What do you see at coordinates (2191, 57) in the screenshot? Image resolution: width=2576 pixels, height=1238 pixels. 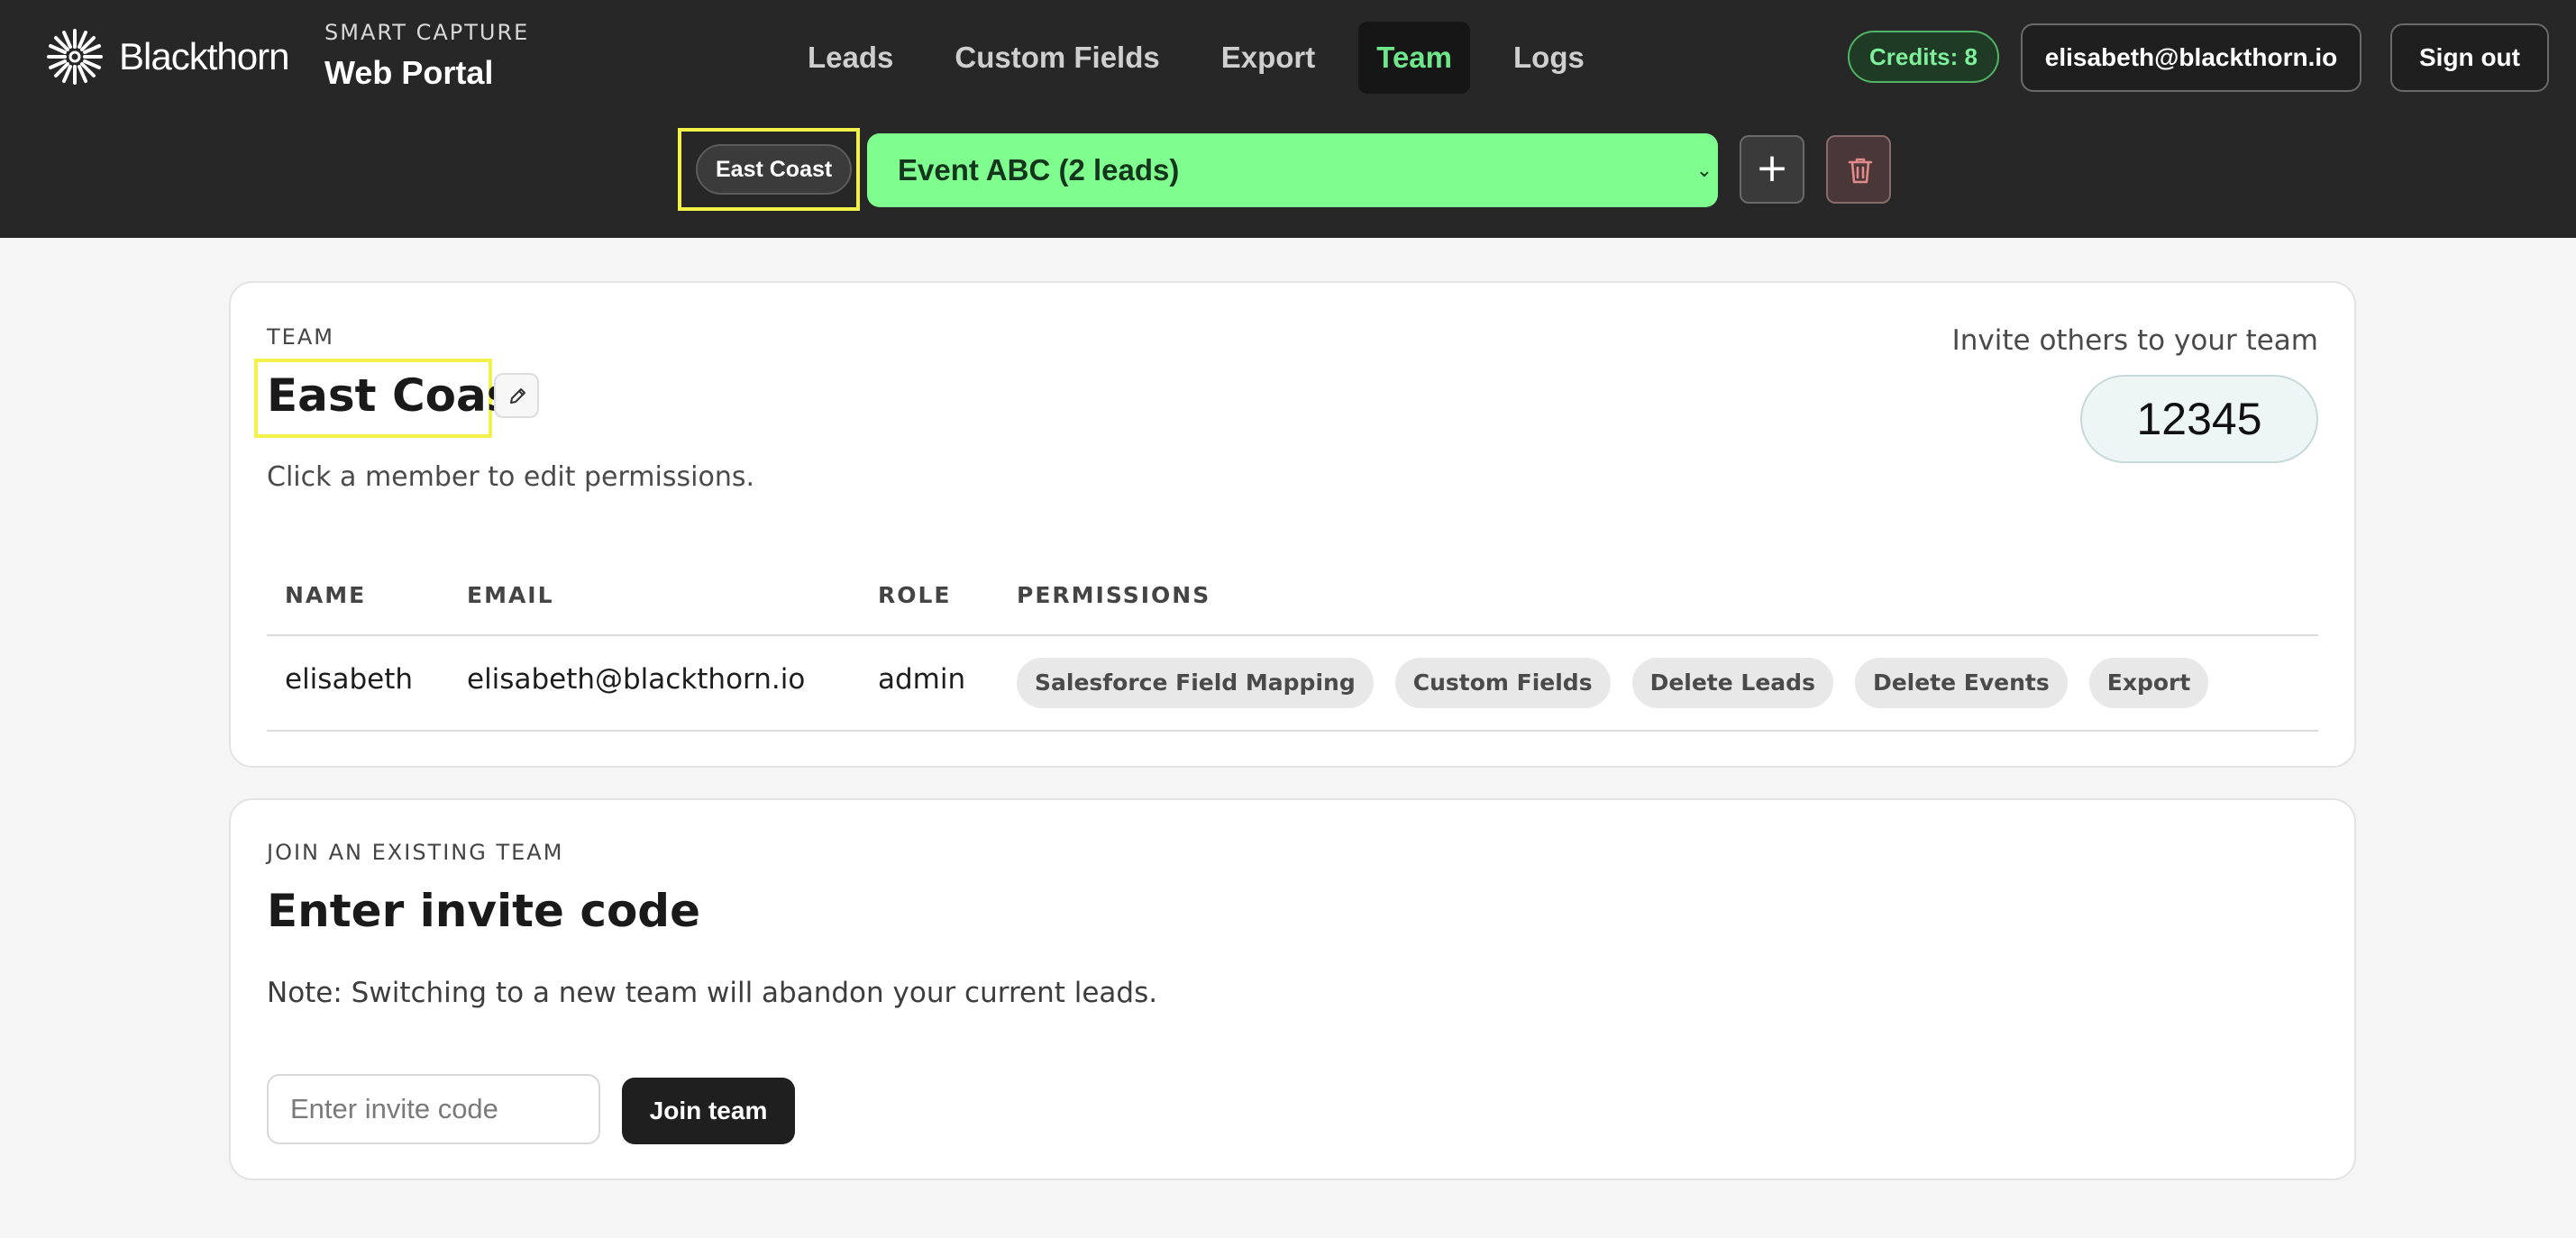 I see `user-account-button: elisabeth@blackthorn.io` at bounding box center [2191, 57].